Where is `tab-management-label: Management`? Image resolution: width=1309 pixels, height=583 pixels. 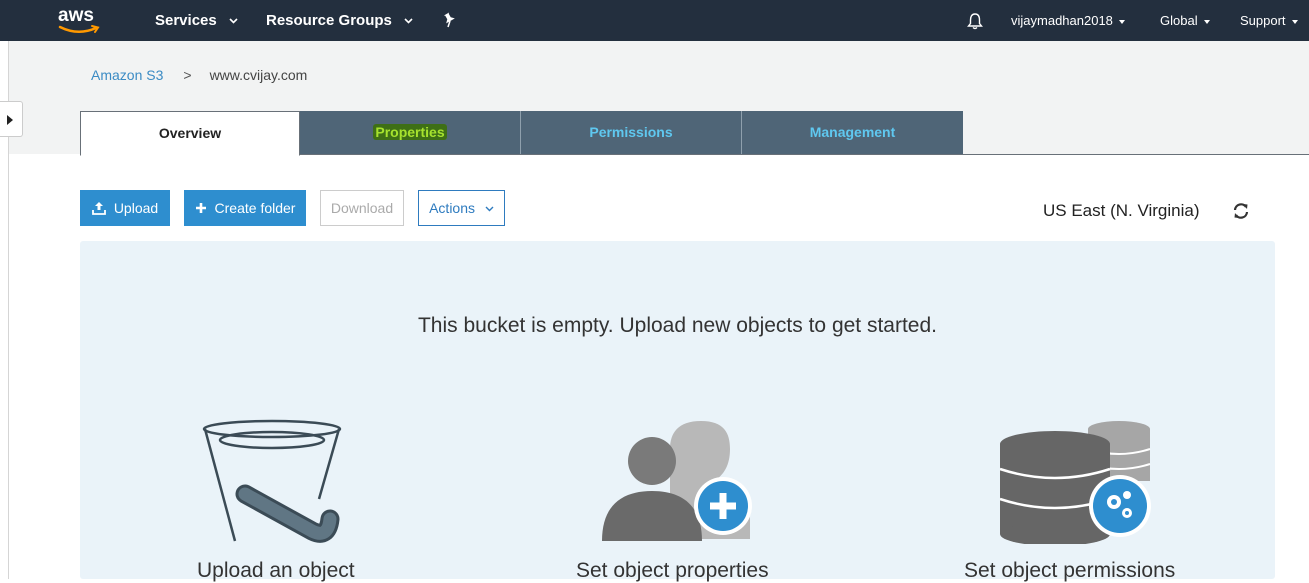 tab-management-label: Management is located at coordinates (852, 132).